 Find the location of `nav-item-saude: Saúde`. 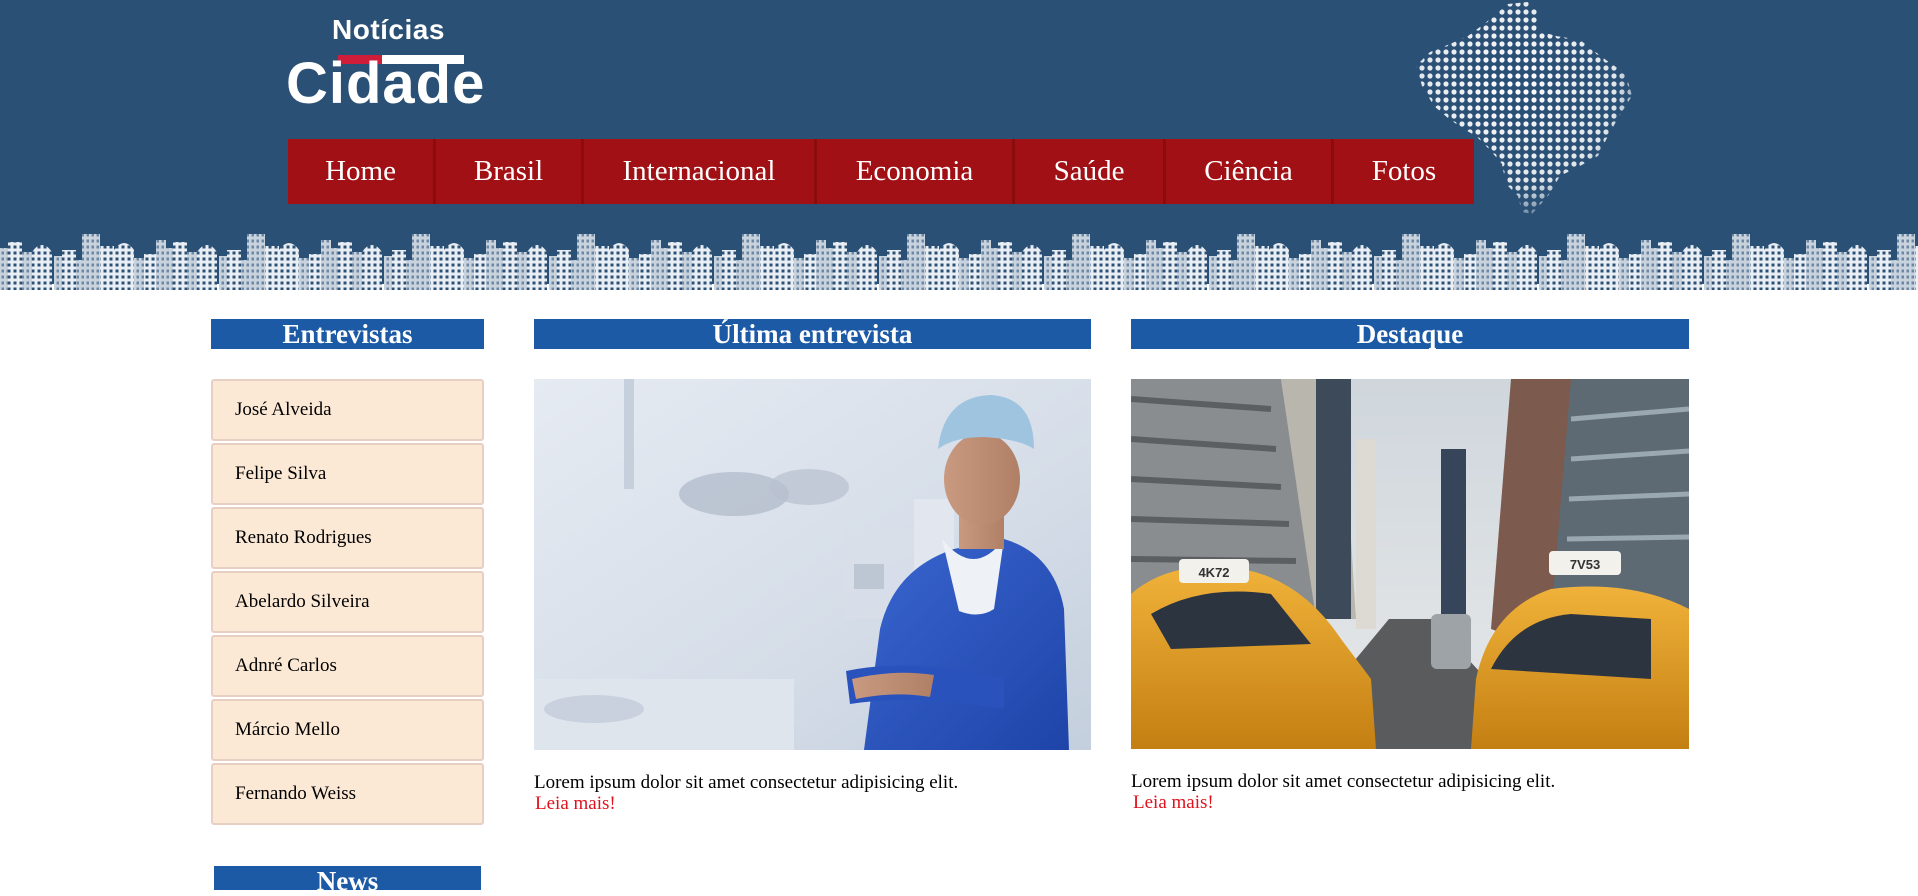

nav-item-saude: Saúde is located at coordinates (1090, 171).